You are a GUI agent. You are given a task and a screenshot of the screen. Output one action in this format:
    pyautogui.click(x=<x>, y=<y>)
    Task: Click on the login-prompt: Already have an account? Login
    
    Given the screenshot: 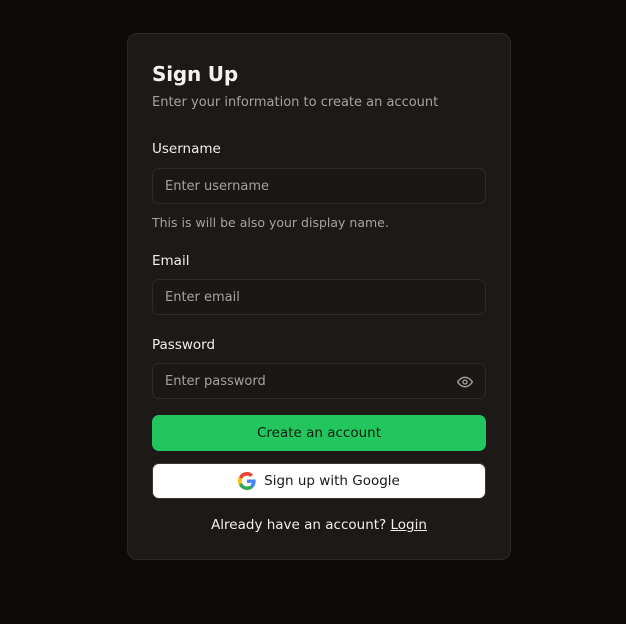 What is the action you would take?
    pyautogui.click(x=319, y=525)
    